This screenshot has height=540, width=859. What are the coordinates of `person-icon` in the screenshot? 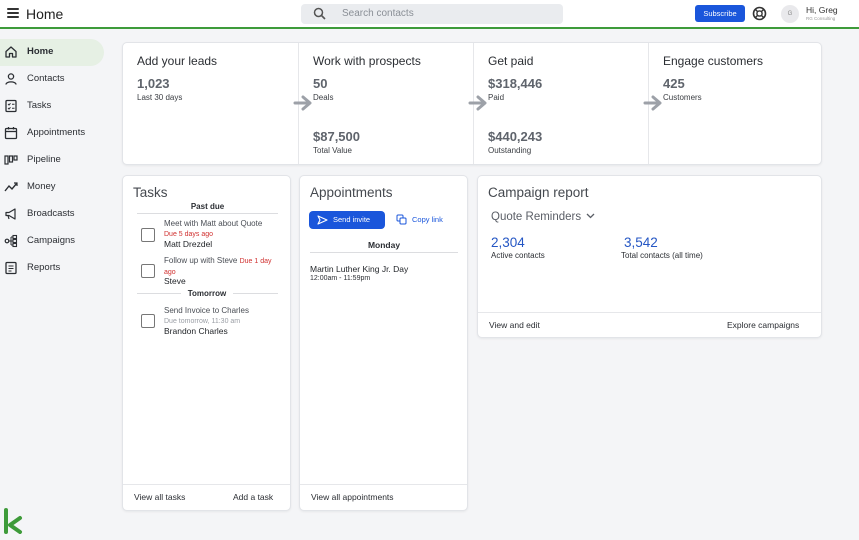 It's located at (11, 79).